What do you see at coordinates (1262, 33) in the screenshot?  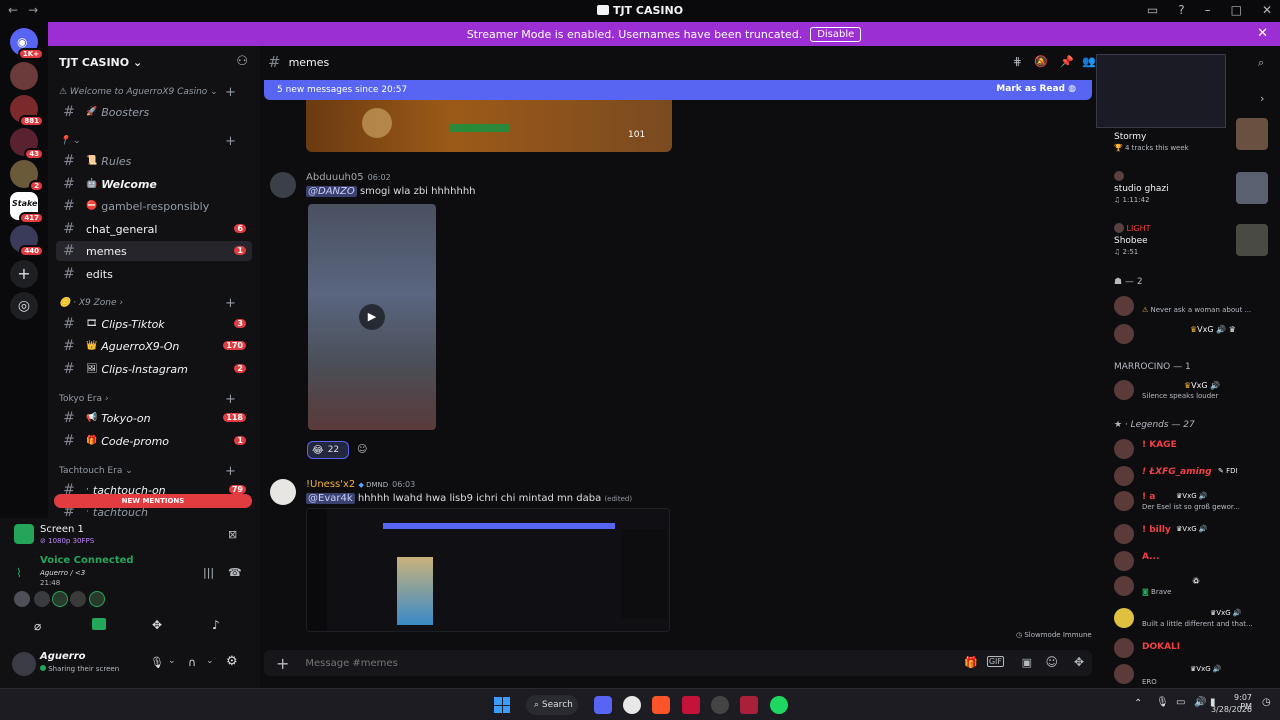 I see `close-banner-icon: ✕` at bounding box center [1262, 33].